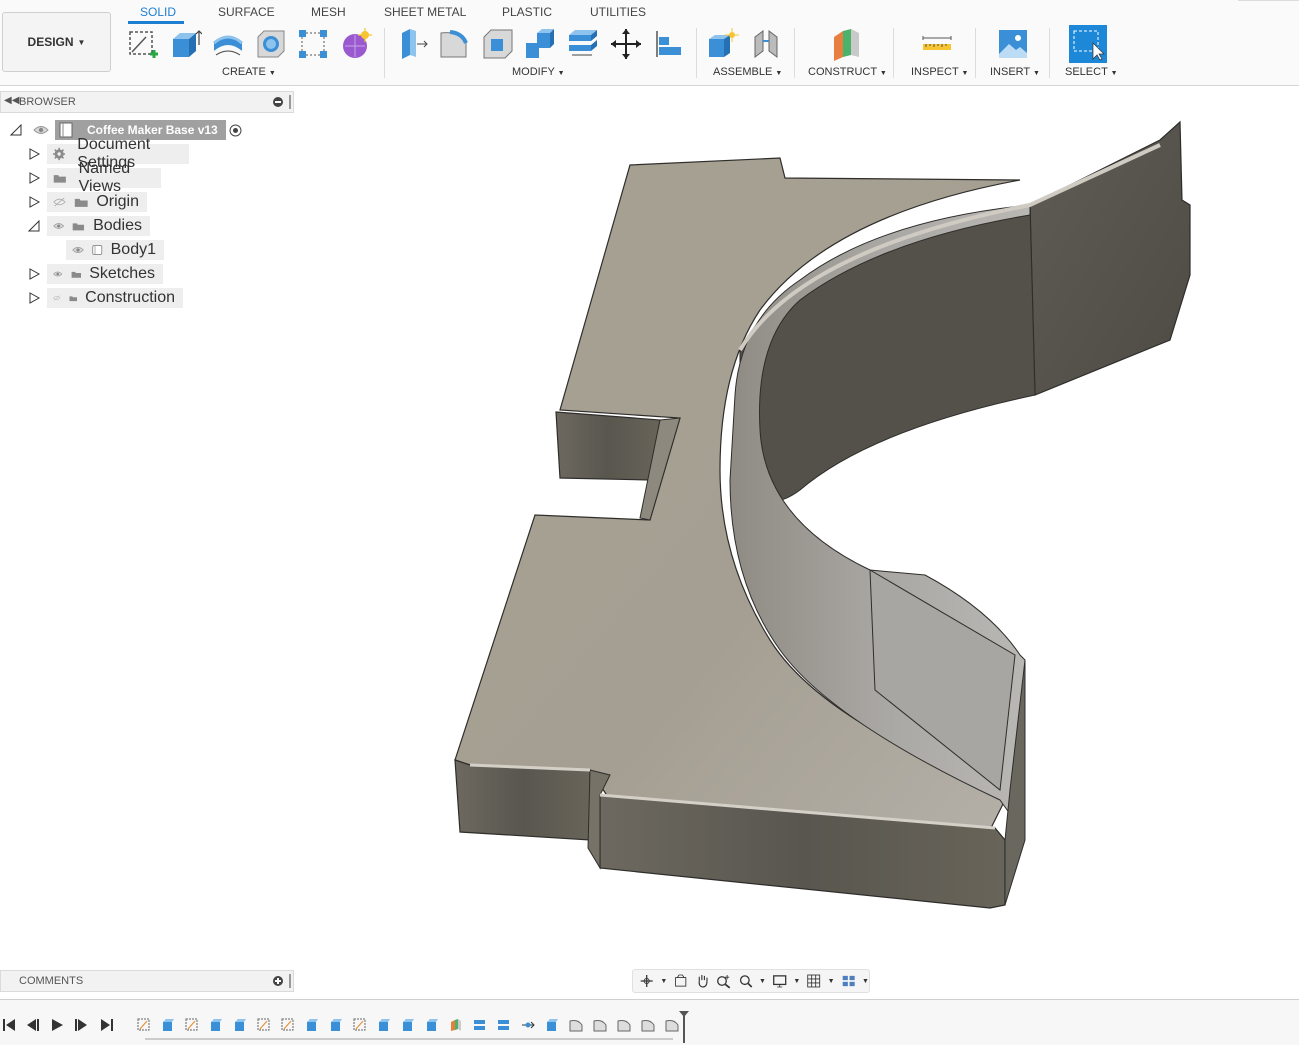 This screenshot has height=1045, width=1299. What do you see at coordinates (937, 44) in the screenshot?
I see `measure-button` at bounding box center [937, 44].